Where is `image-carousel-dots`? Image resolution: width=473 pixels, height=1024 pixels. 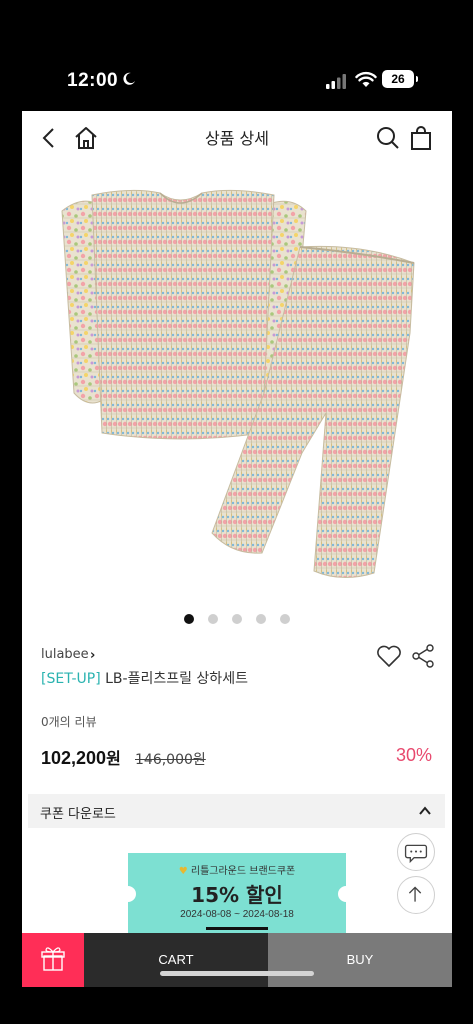 image-carousel-dots is located at coordinates (237, 616).